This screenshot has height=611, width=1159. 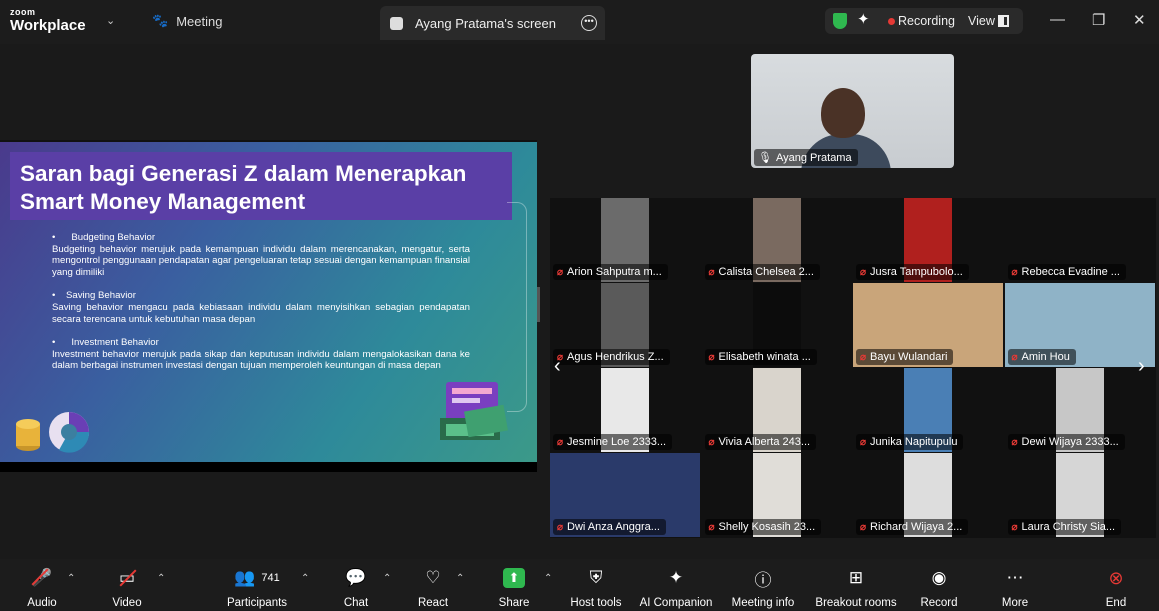 I want to click on slide-bottom-bar, so click(x=268, y=467).